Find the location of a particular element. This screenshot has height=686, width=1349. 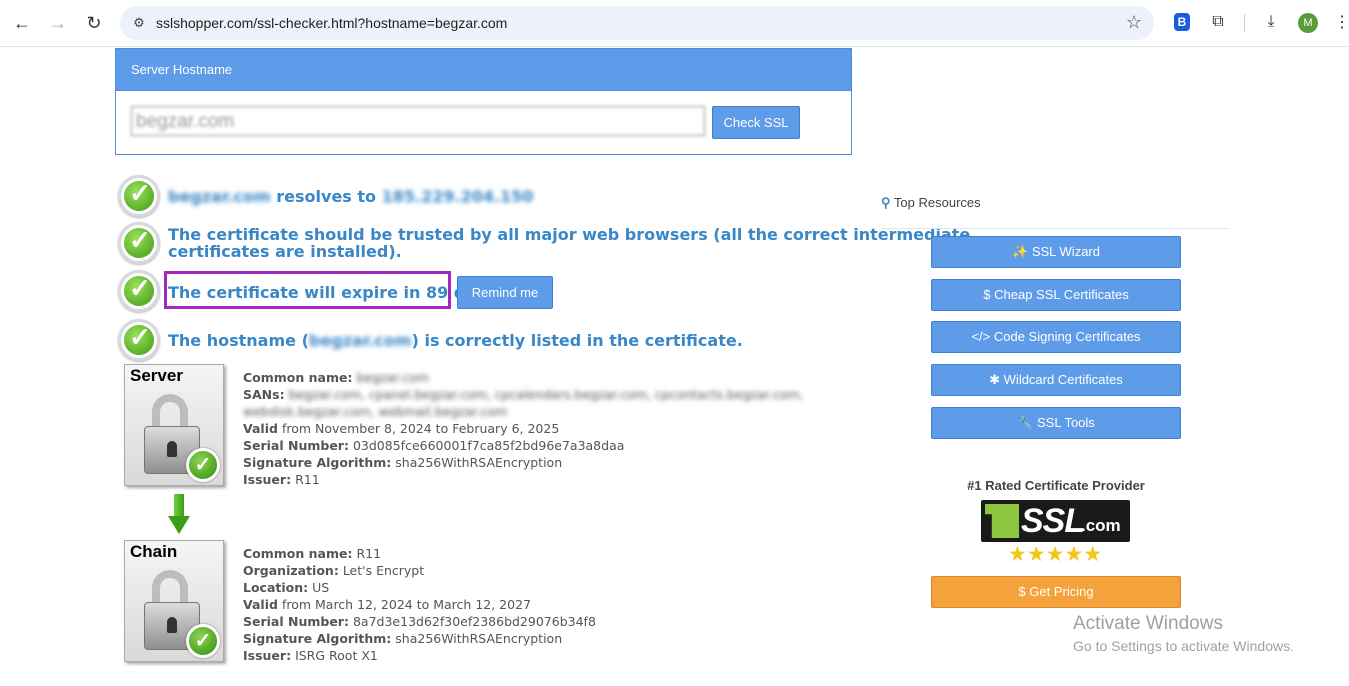

back-icon: ← is located at coordinates (22, 23).